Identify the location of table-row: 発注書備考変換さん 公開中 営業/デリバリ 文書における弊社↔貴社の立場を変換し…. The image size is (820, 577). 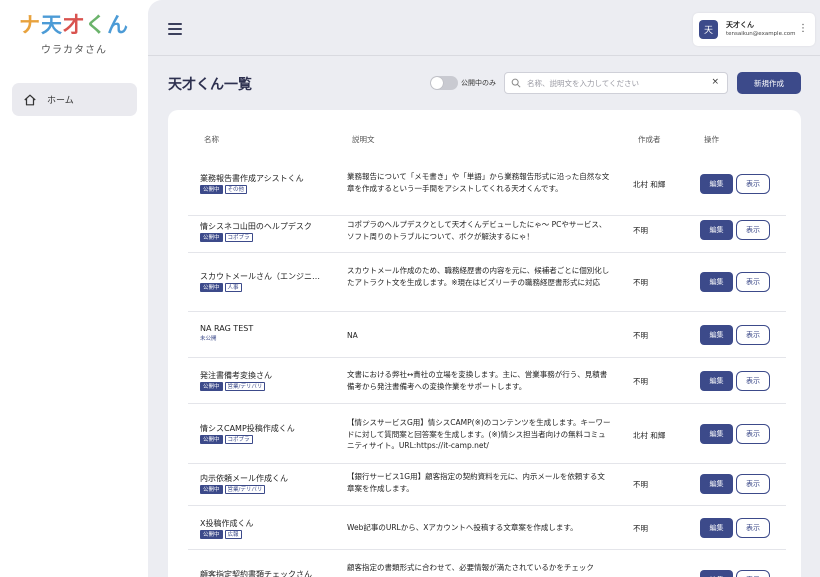
(487, 381).